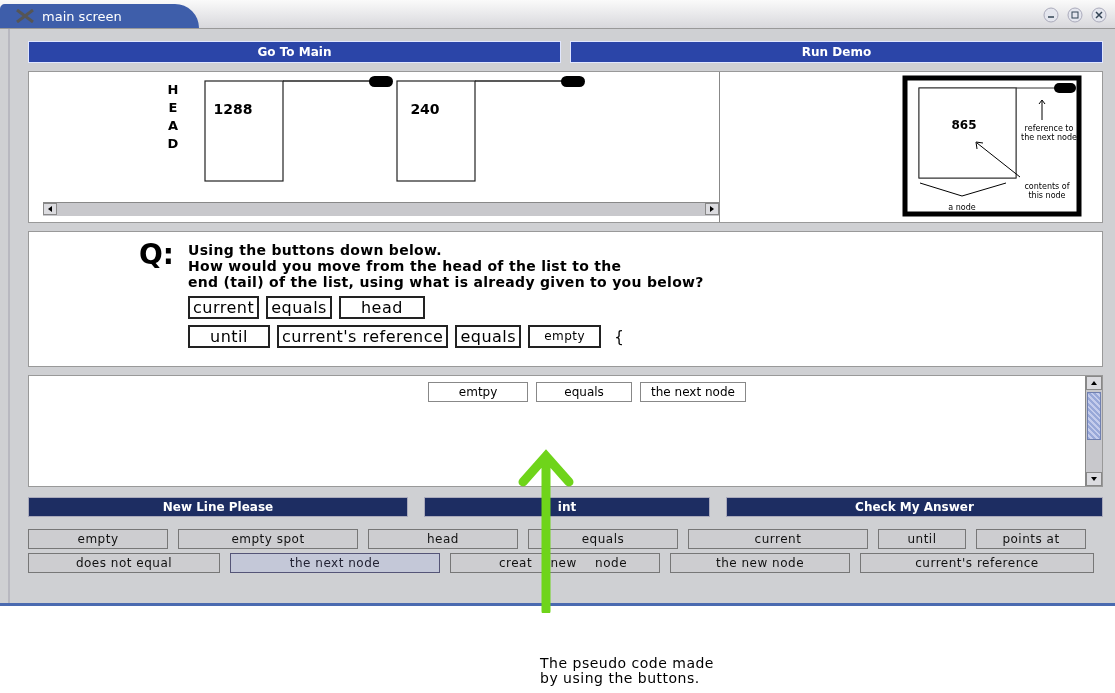  Describe the element at coordinates (1049, 128) in the screenshot. I see `legend-label: reference to` at that location.